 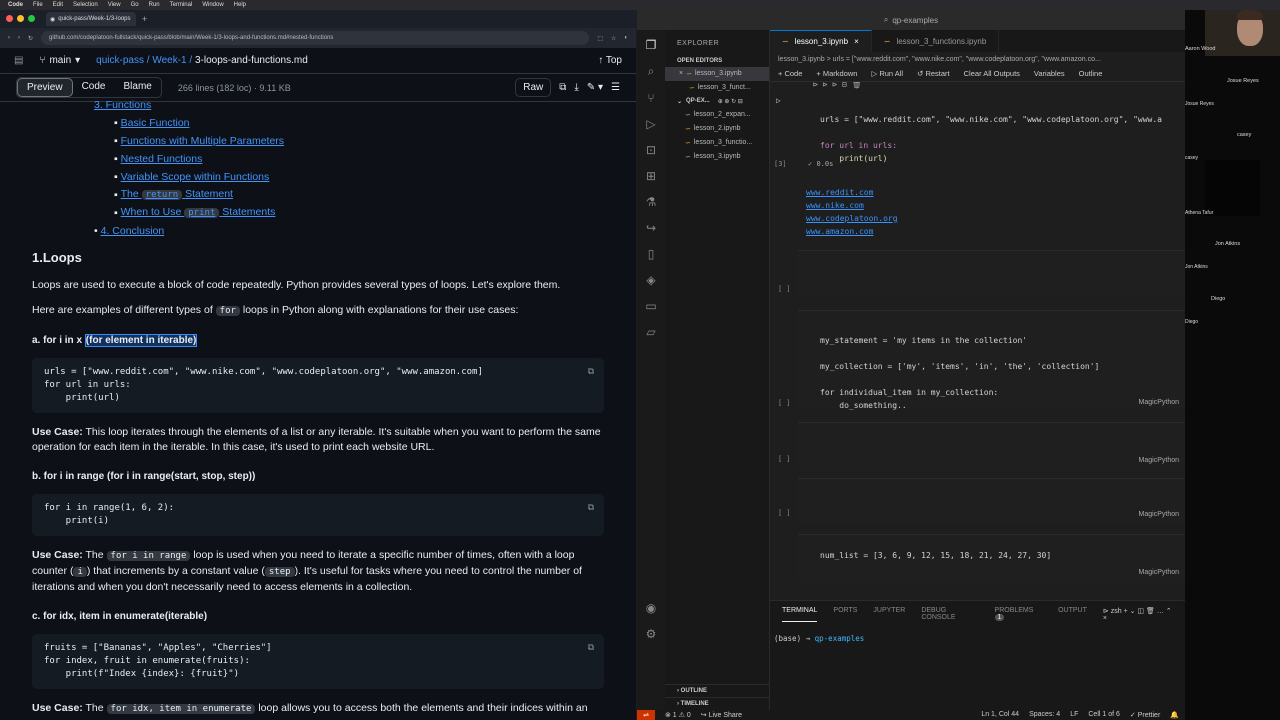 What do you see at coordinates (144, 19) in the screenshot?
I see `new-tab-icon: +` at bounding box center [144, 19].